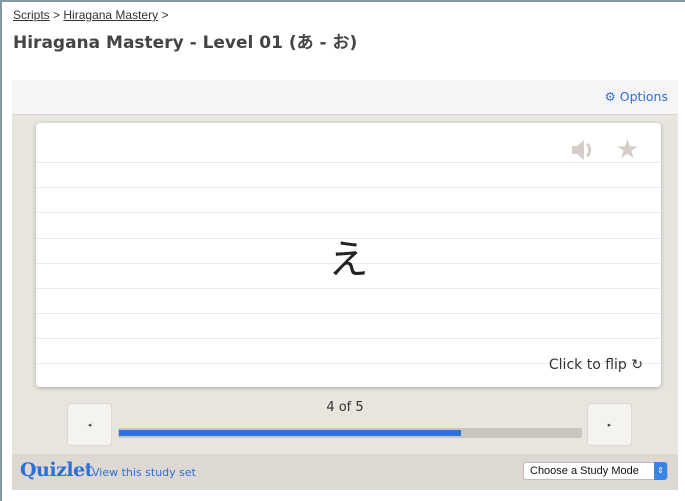  I want to click on gear-icon: ⚙, so click(610, 96).